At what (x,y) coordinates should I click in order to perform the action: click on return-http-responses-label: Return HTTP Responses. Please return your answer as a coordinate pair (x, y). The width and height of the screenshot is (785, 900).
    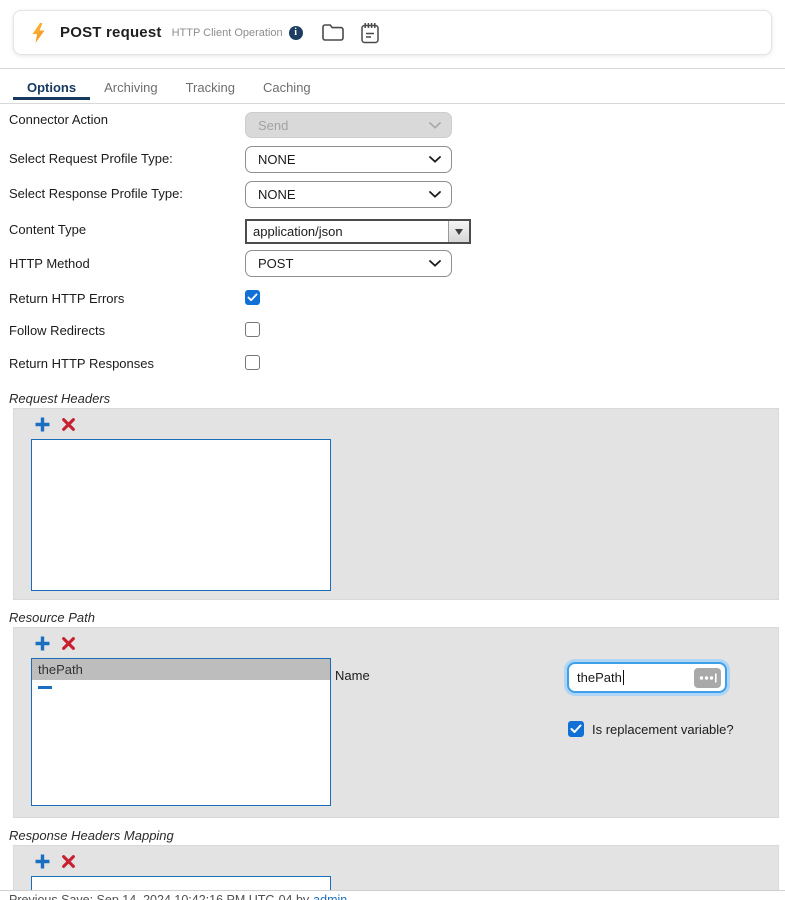
    Looking at the image, I should click on (81, 363).